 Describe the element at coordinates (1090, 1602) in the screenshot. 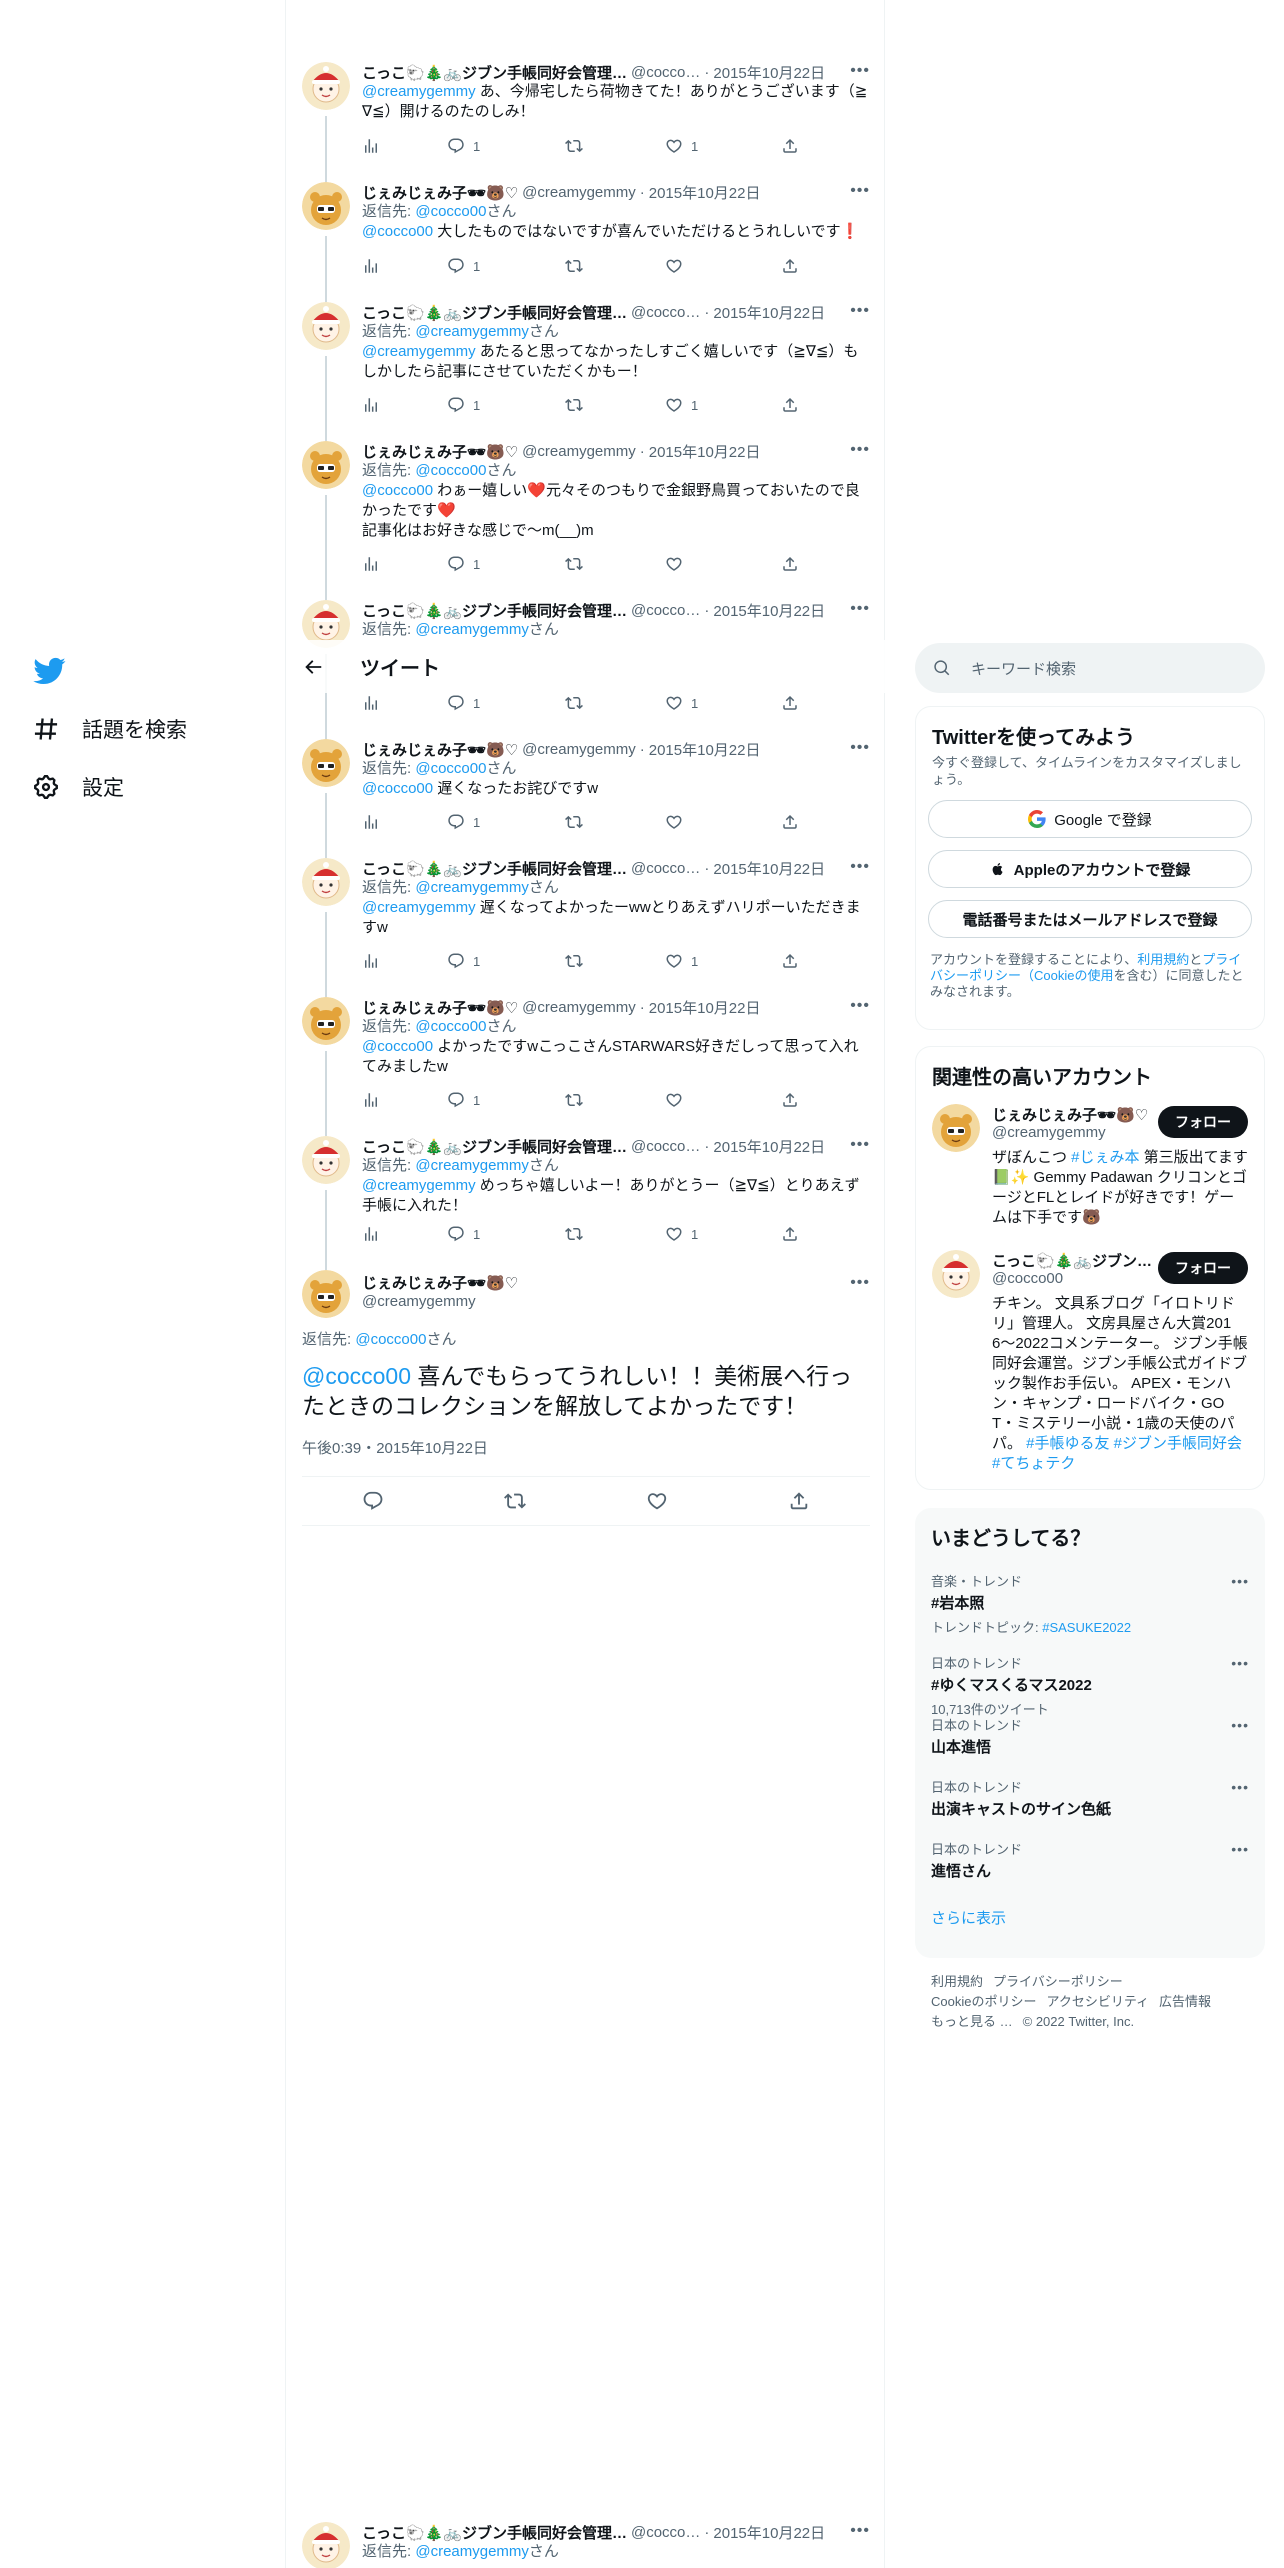

I see `trend-name: #岩本照` at that location.